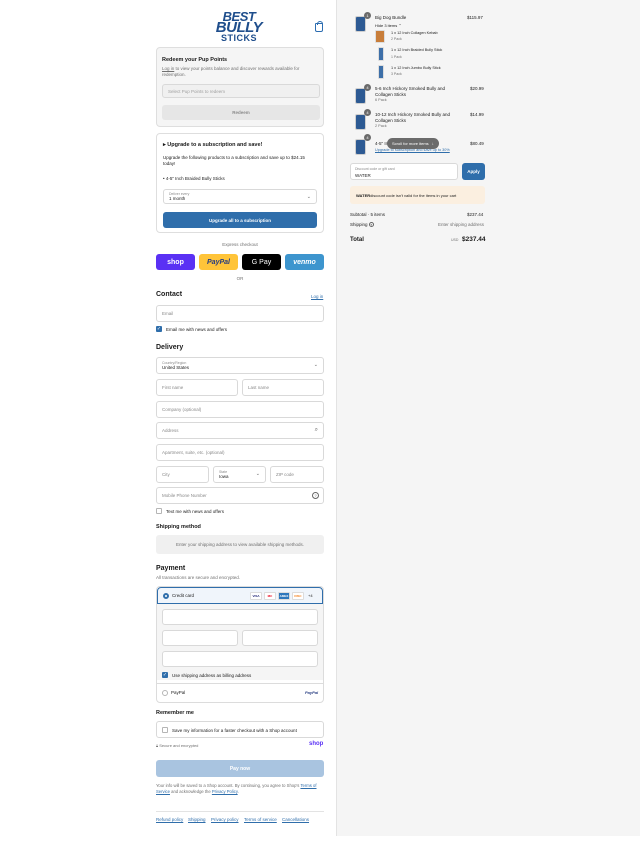 The height and width of the screenshot is (863, 640). I want to click on item-variant: 2 Pack, so click(381, 126).